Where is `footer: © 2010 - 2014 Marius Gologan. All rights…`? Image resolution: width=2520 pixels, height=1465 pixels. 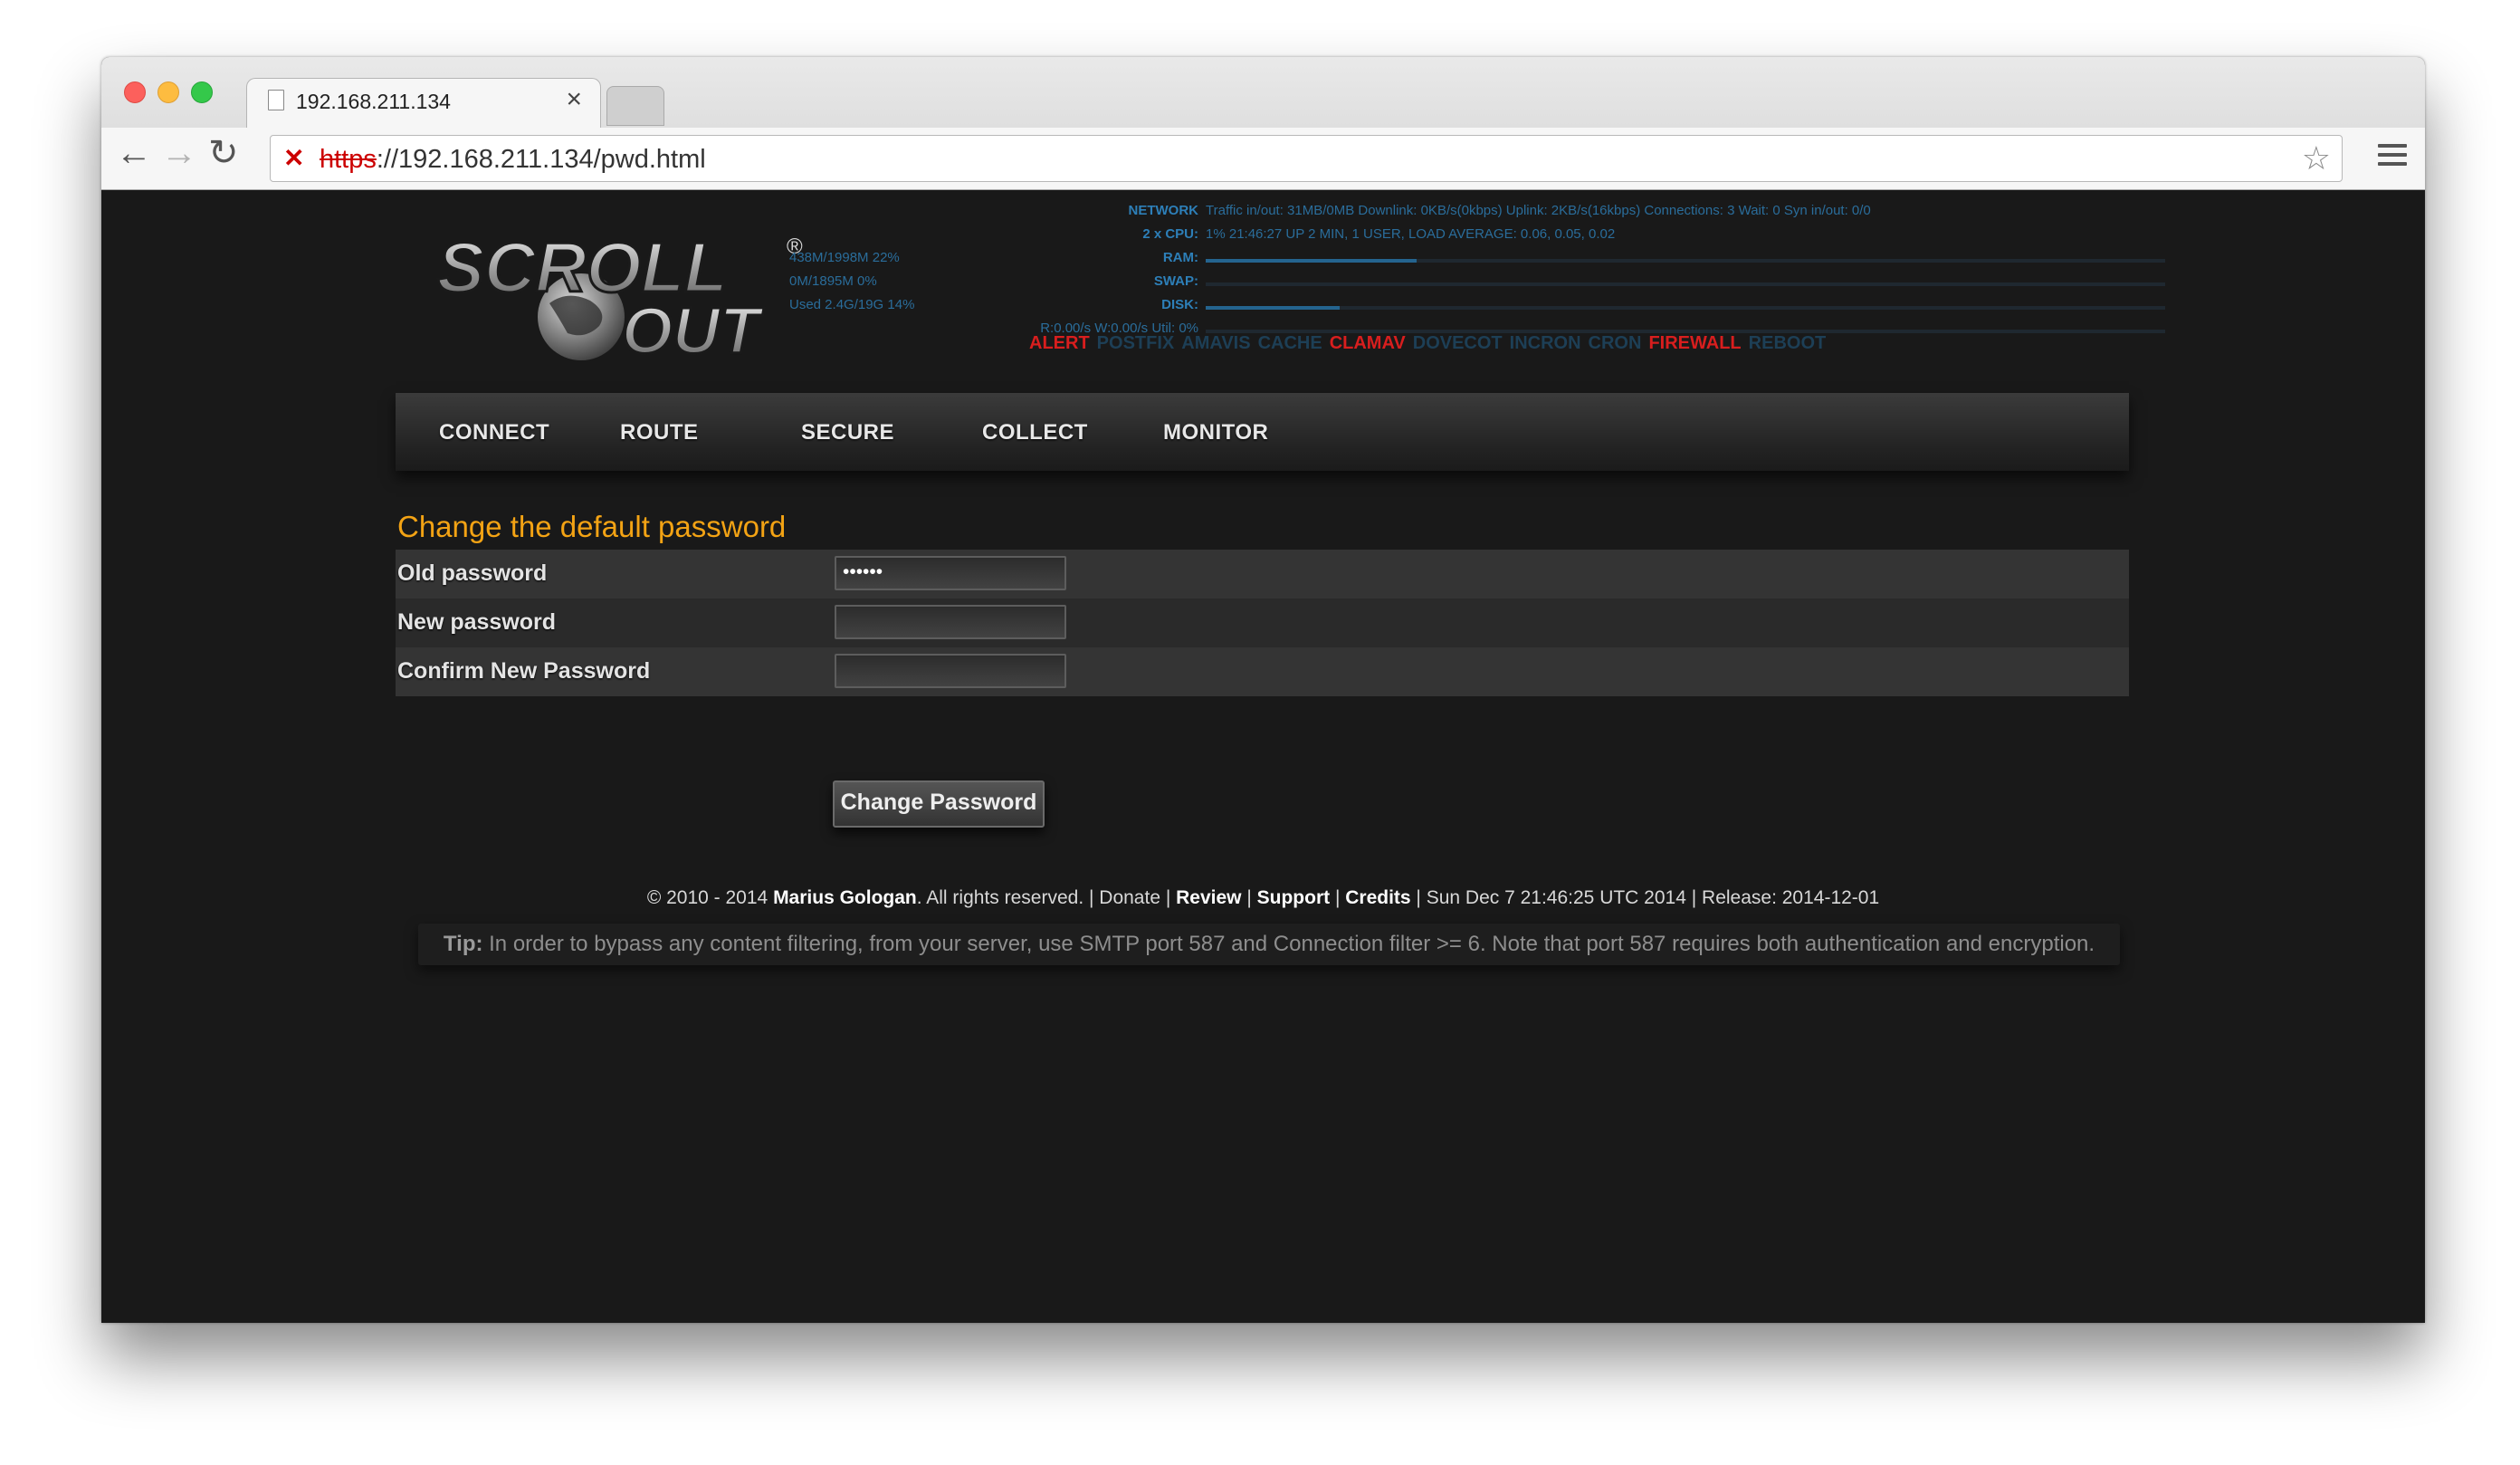 footer: © 2010 - 2014 Marius Gologan. All rights… is located at coordinates (1263, 898).